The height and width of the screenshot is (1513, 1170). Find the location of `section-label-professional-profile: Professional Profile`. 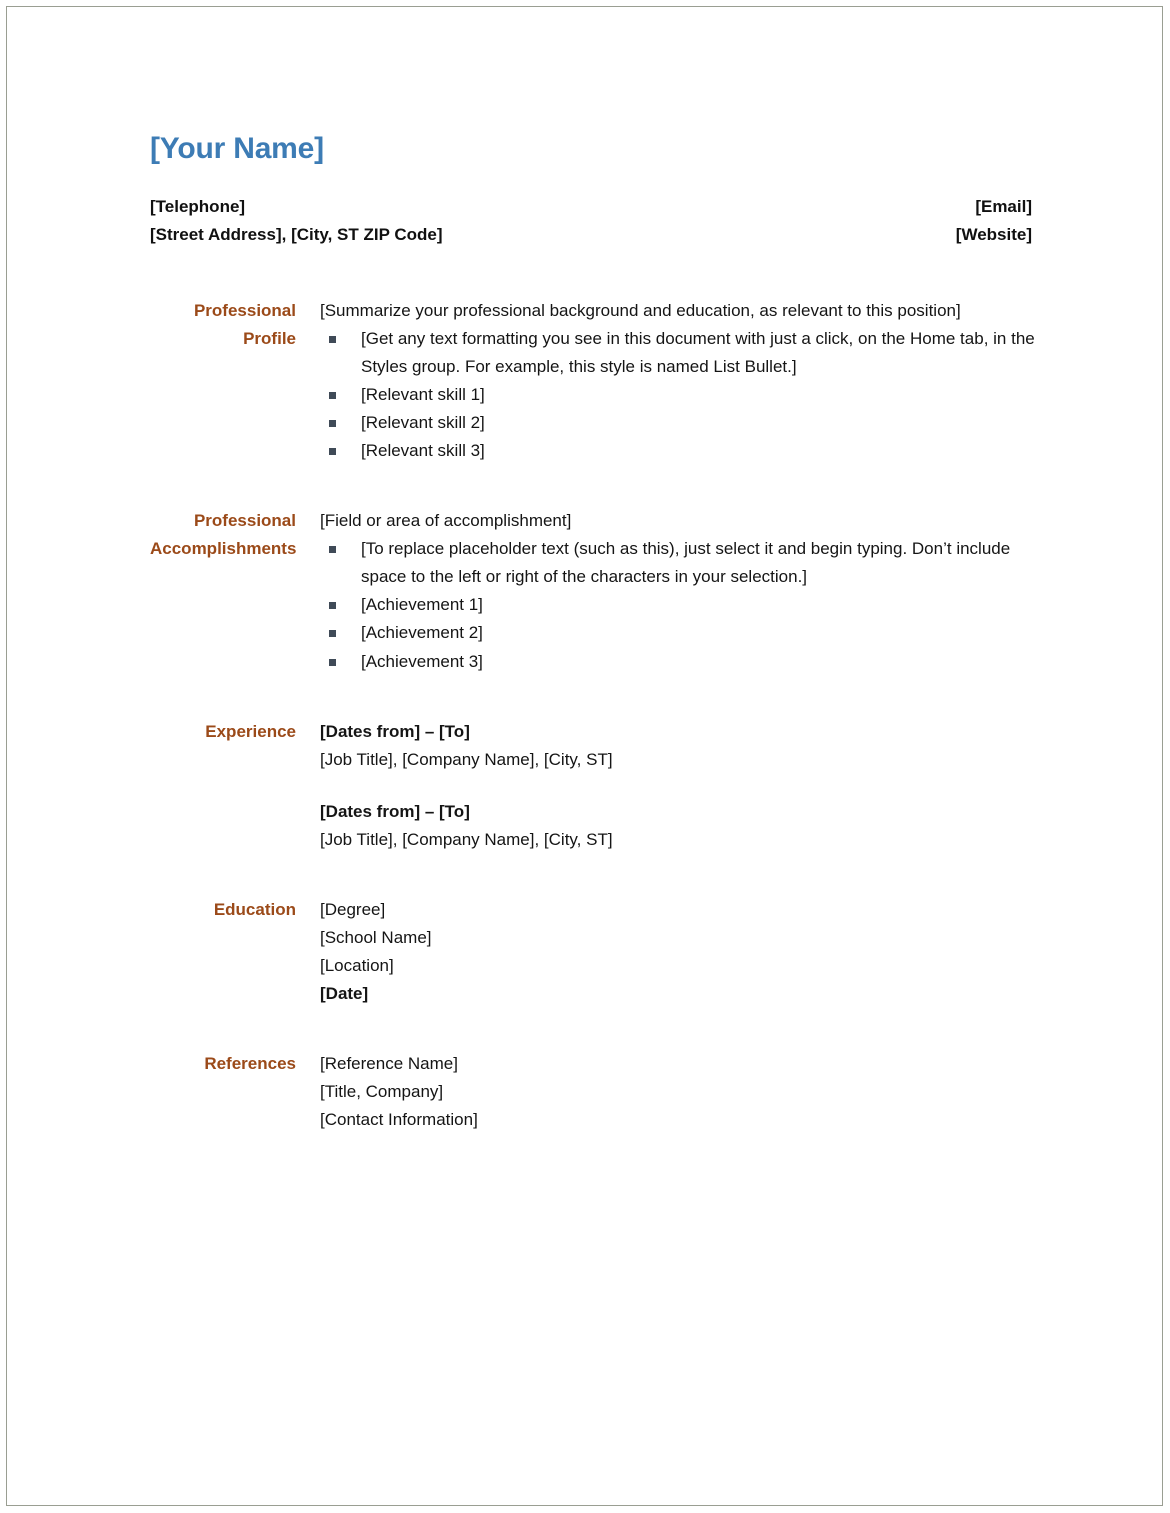

section-label-professional-profile: Professional Profile is located at coordinates (244, 325).